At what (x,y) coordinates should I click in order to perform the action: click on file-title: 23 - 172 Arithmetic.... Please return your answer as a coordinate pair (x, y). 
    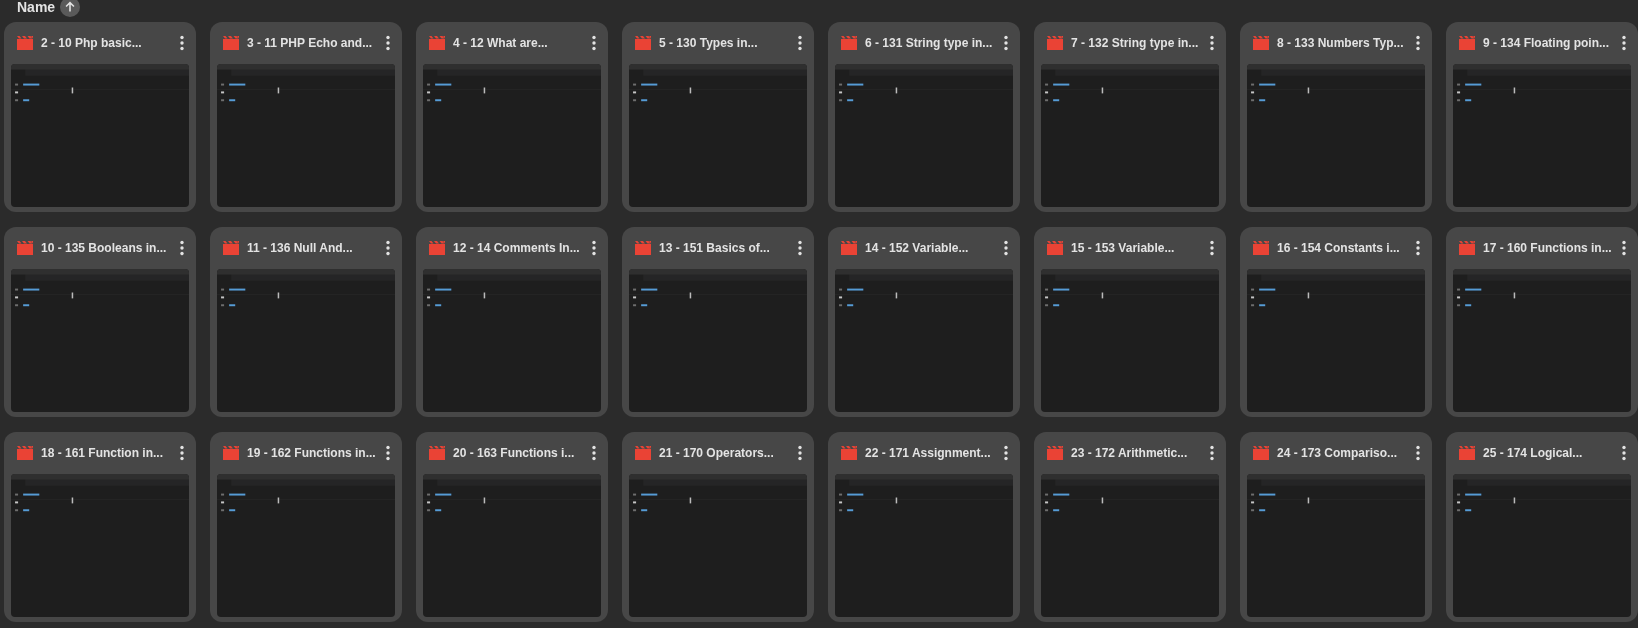
    Looking at the image, I should click on (1130, 453).